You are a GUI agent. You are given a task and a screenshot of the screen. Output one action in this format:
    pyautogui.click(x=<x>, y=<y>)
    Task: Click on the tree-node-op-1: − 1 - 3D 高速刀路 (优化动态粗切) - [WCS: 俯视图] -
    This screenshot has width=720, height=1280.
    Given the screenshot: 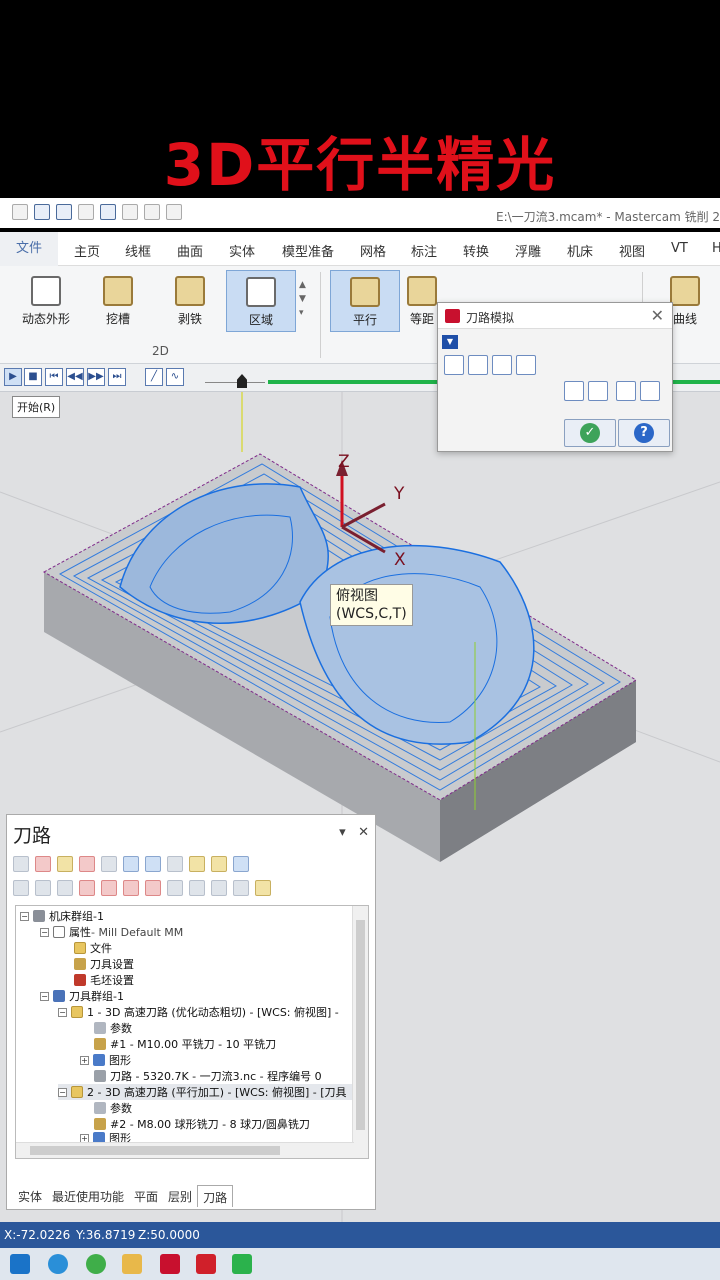 What is the action you would take?
    pyautogui.click(x=198, y=1012)
    